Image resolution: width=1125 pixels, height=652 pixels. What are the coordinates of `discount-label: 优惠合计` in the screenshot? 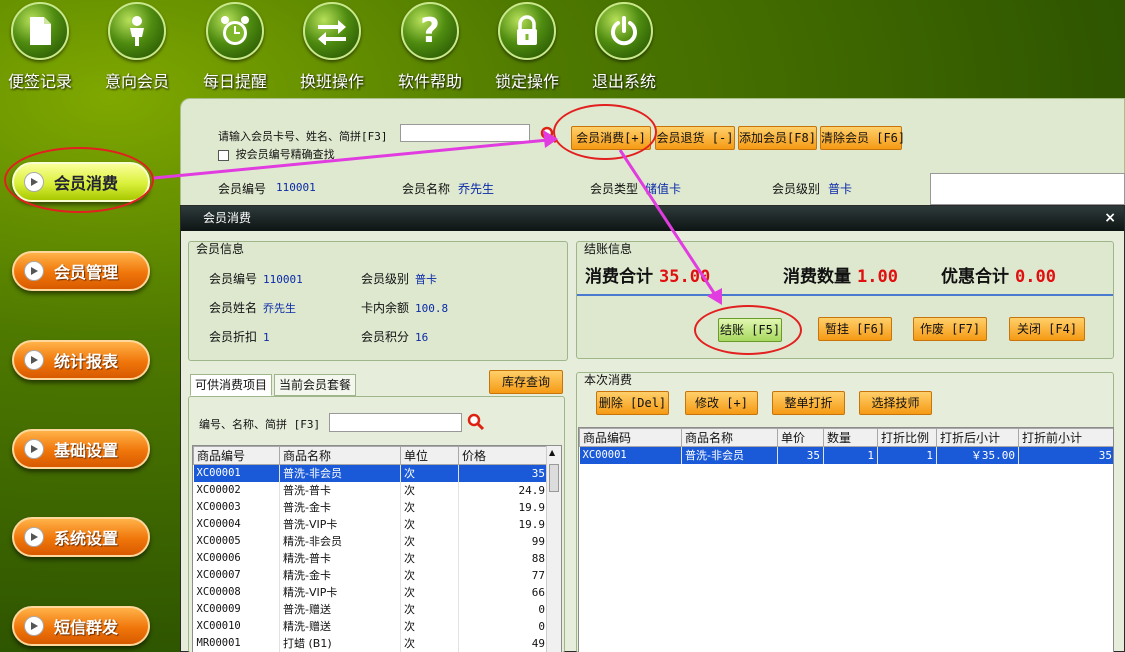 It's located at (975, 277).